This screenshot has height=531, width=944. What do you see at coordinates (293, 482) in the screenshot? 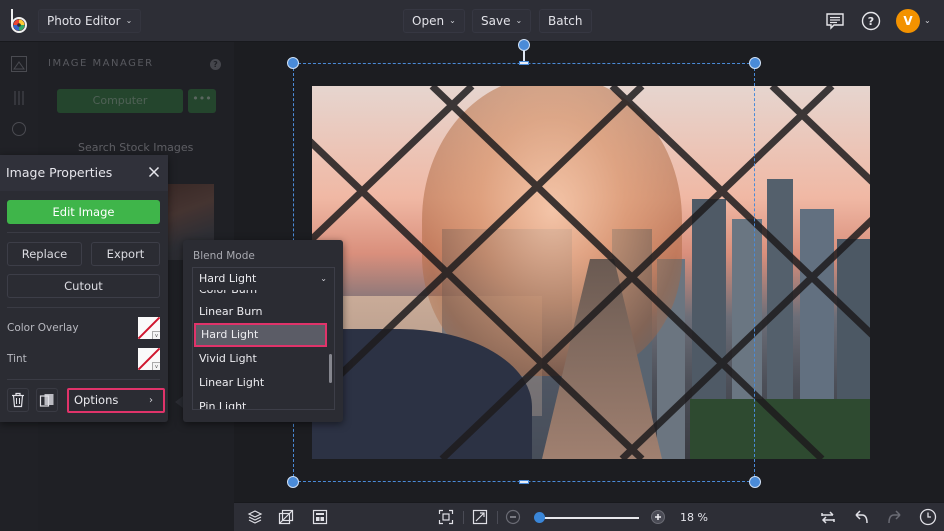
I see `resize-handle-bottom-left` at bounding box center [293, 482].